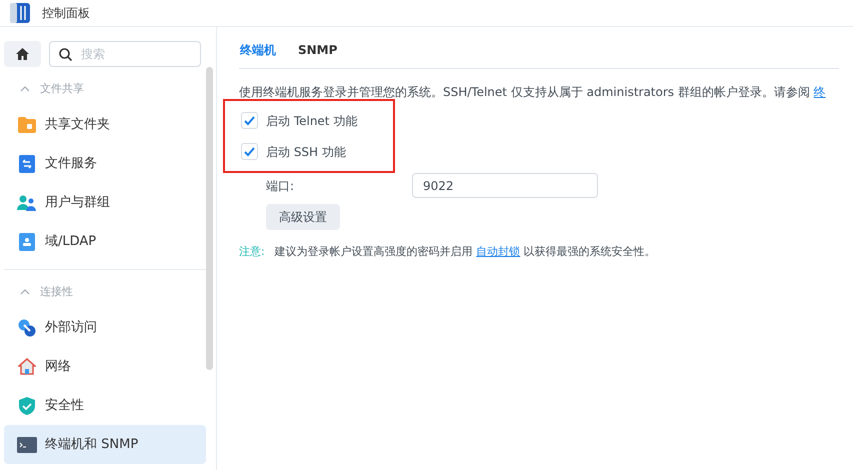 The image size is (853, 470). I want to click on search-field: 搜索, so click(125, 54).